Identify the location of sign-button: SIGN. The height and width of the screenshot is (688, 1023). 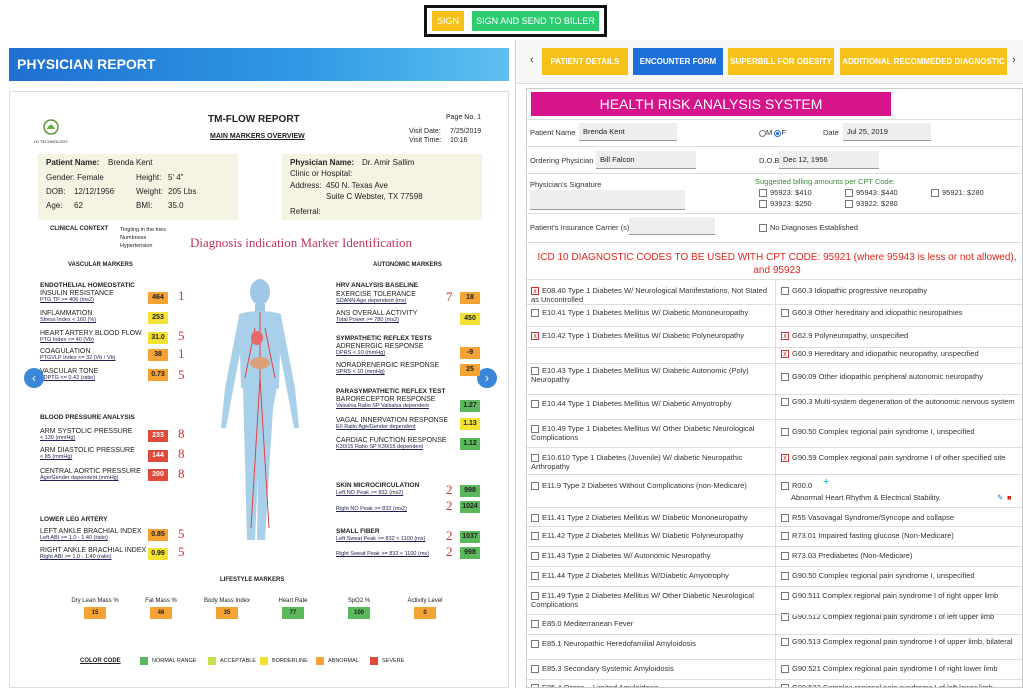
(448, 21).